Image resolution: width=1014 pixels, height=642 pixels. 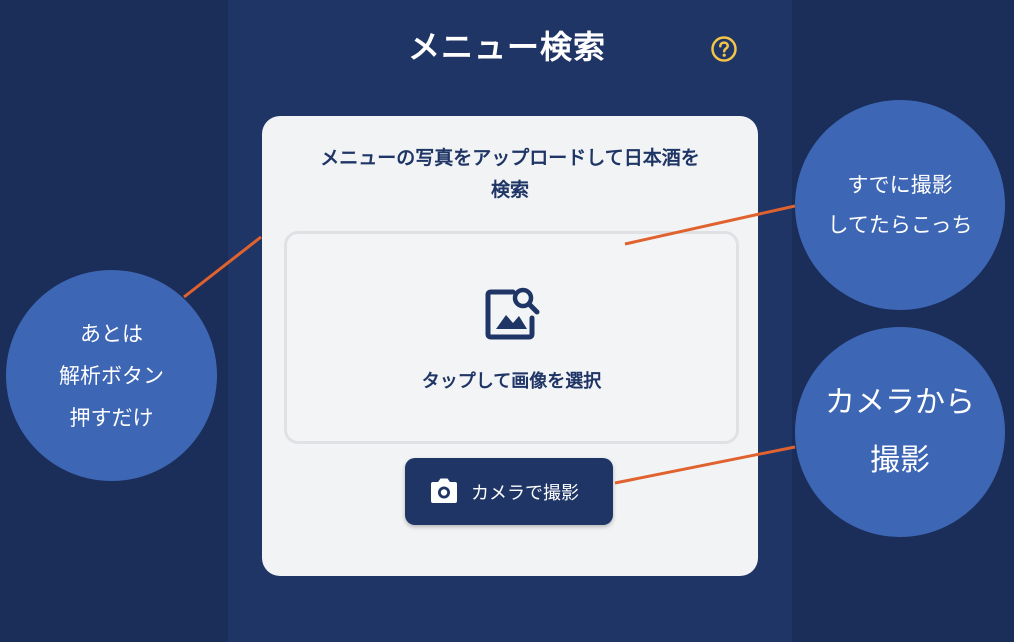 I want to click on annotation-bubble-existing-photo: すでに撮影 してたらこっち, so click(x=900, y=205).